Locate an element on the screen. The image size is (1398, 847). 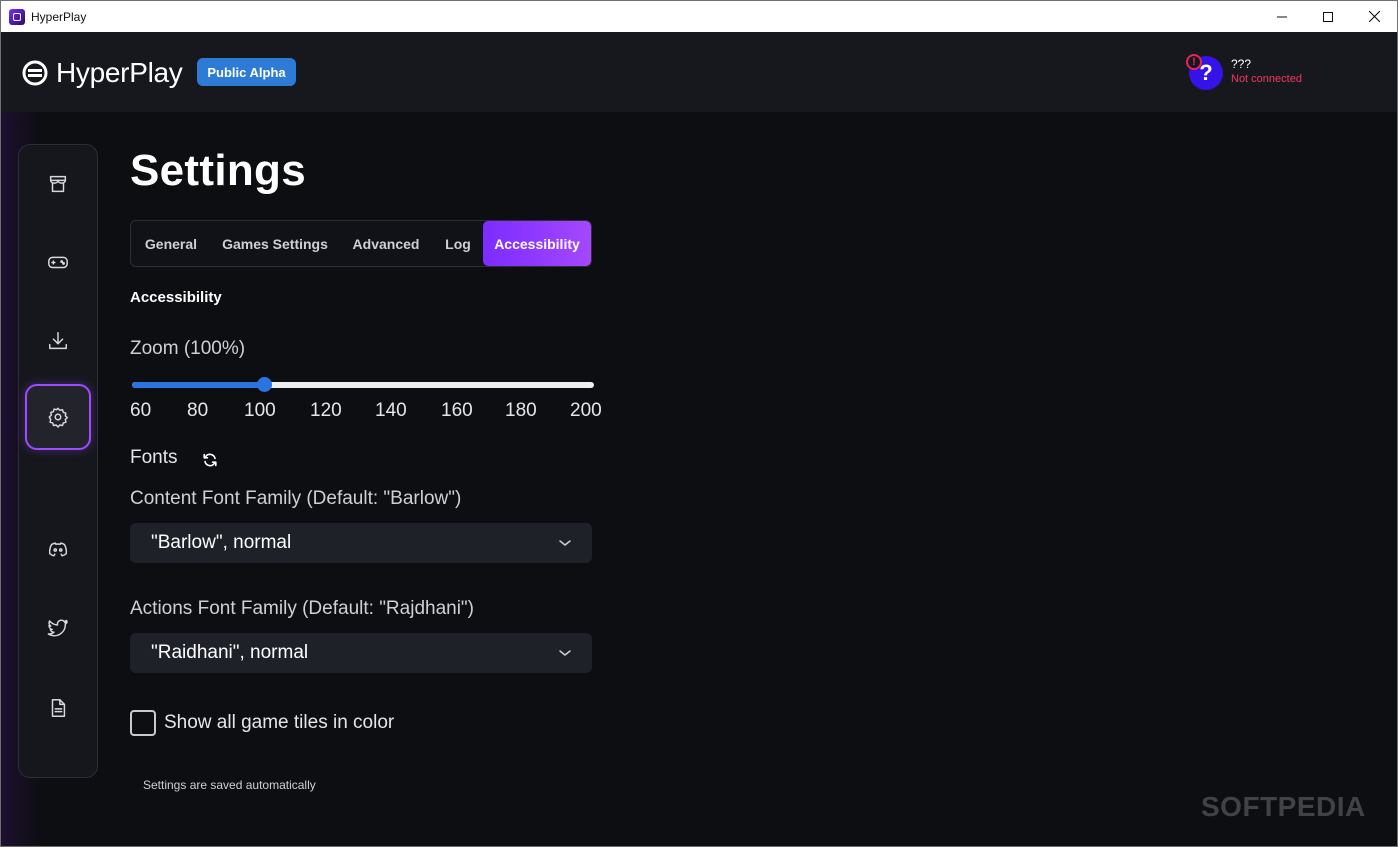
document-icon is located at coordinates (58, 708).